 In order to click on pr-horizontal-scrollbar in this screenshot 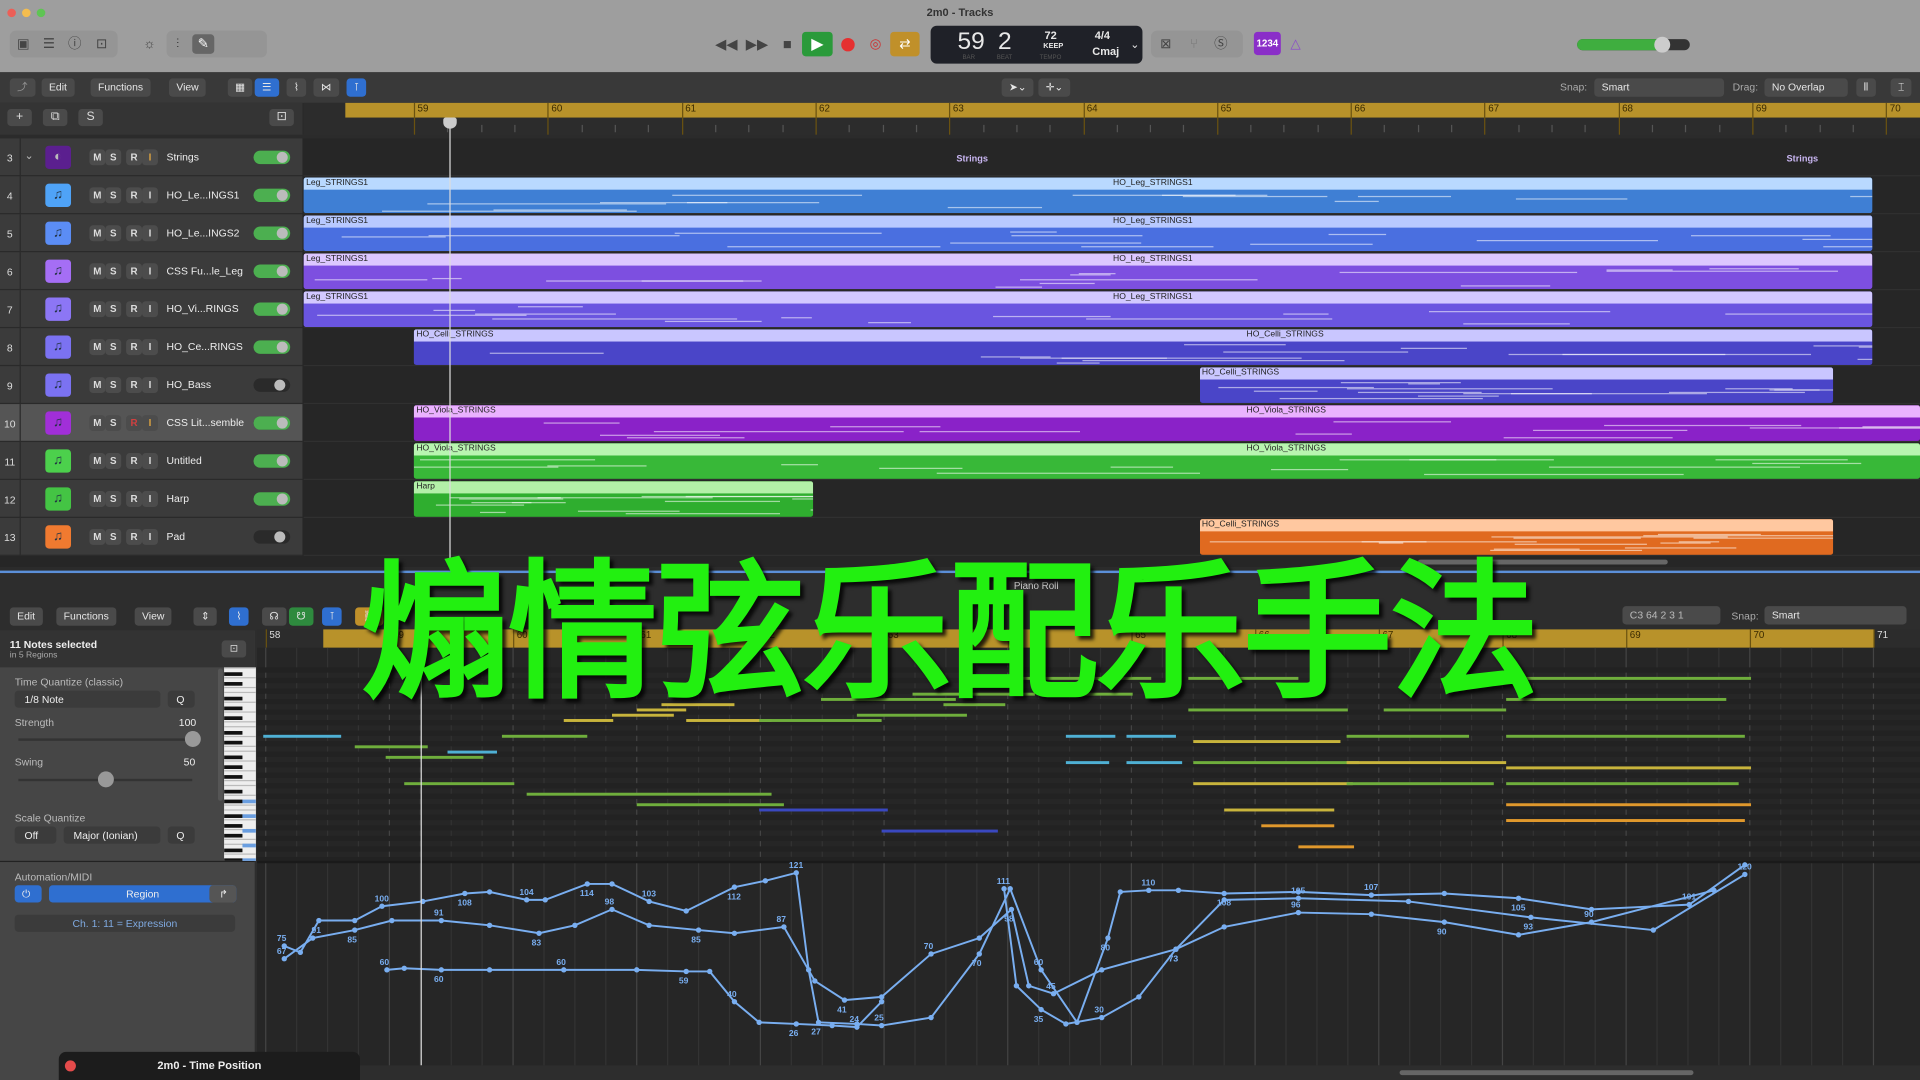, I will do `click(1546, 1073)`.